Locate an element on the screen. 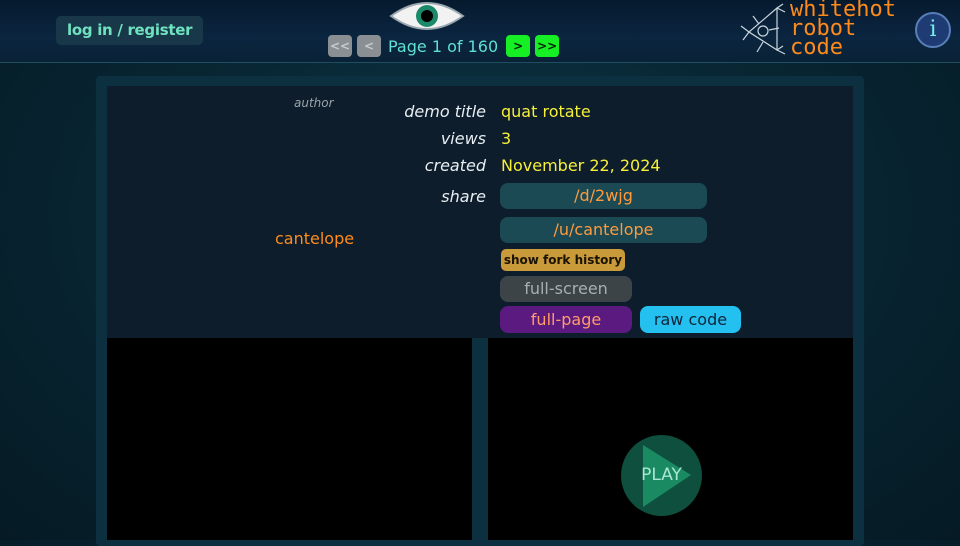 The image size is (960, 546). info-icon: i is located at coordinates (933, 29).